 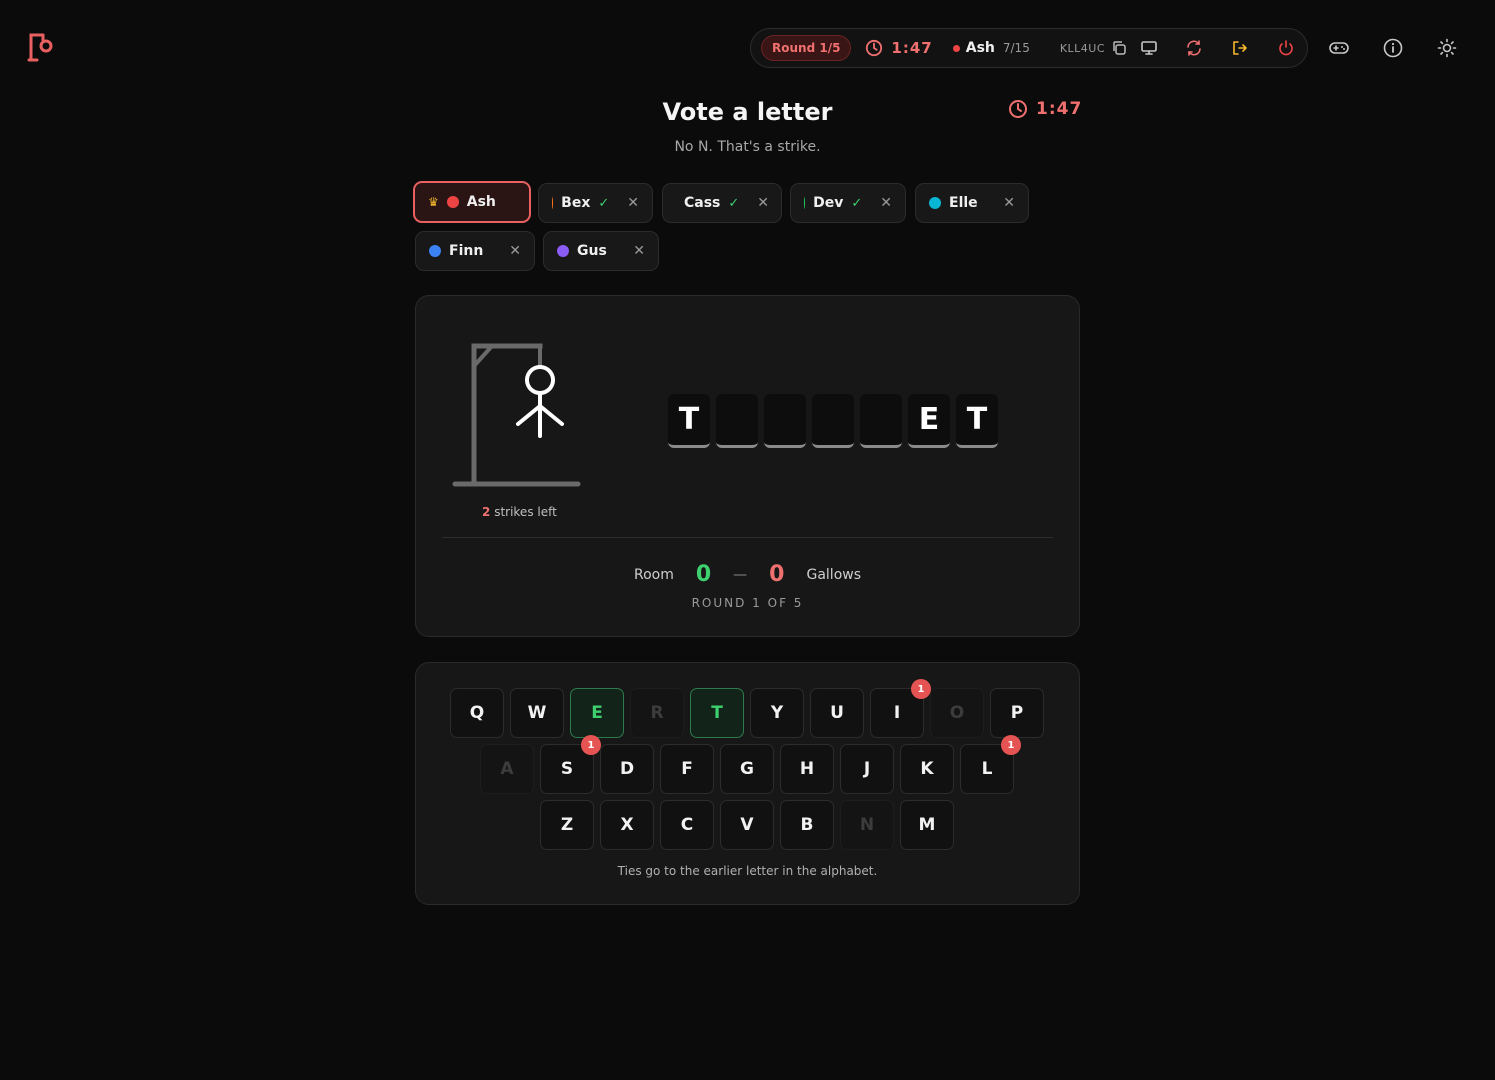 I want to click on key-o: O, so click(x=957, y=713).